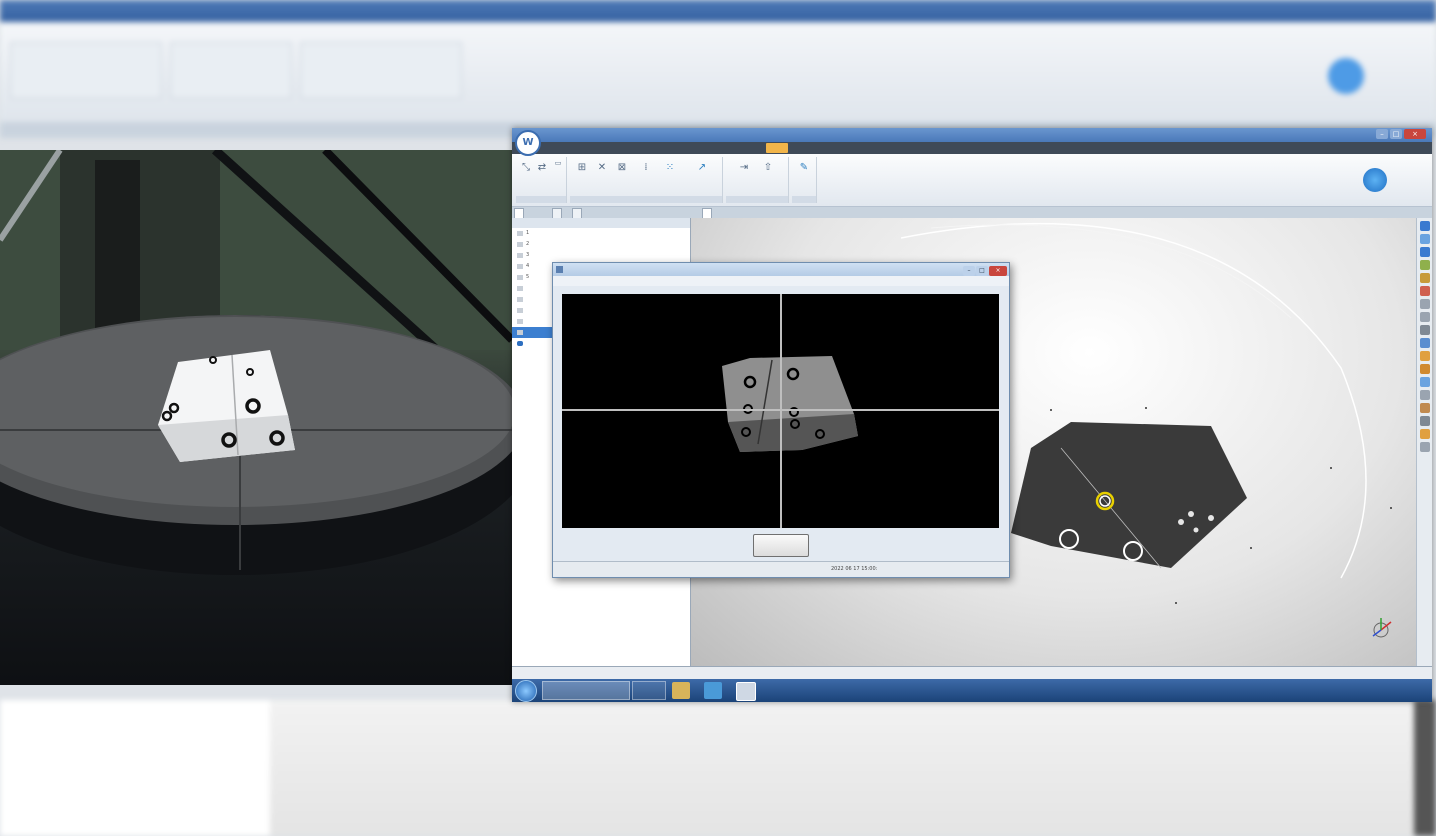 The image size is (1436, 836). I want to click on layer-toggle-icon, so click(1425, 382).